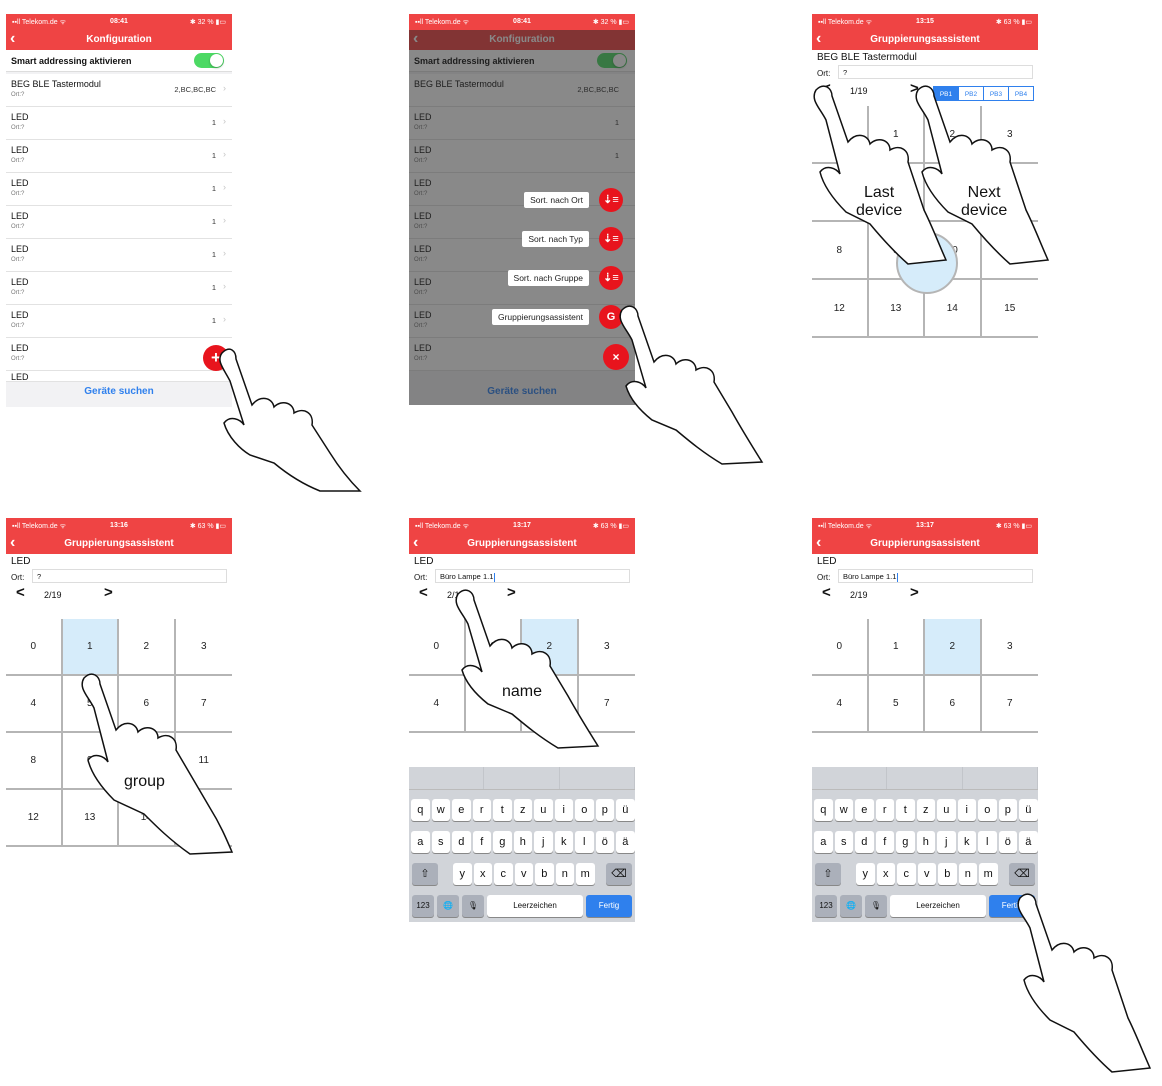 The width and height of the screenshot is (1162, 1086). Describe the element at coordinates (884, 842) in the screenshot. I see `letter-key: f` at that location.